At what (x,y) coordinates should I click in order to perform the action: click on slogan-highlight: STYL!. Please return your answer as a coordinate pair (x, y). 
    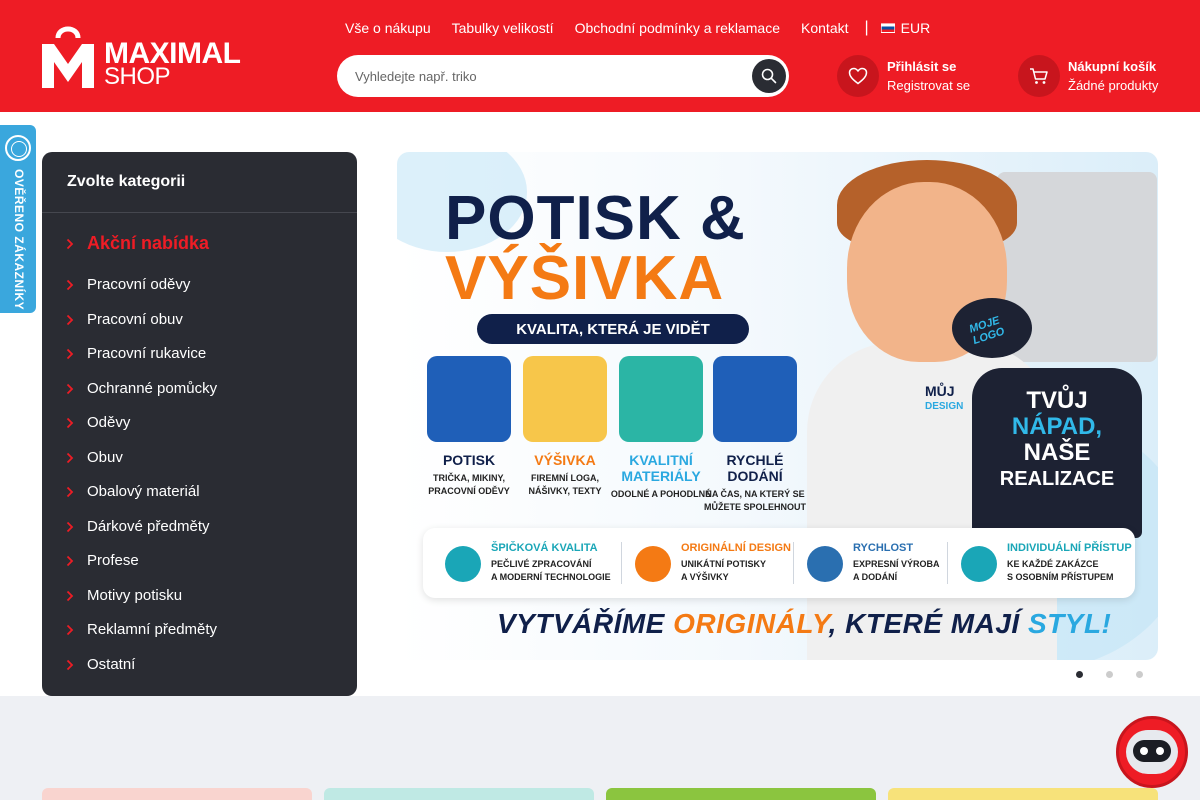
    Looking at the image, I should click on (1069, 623).